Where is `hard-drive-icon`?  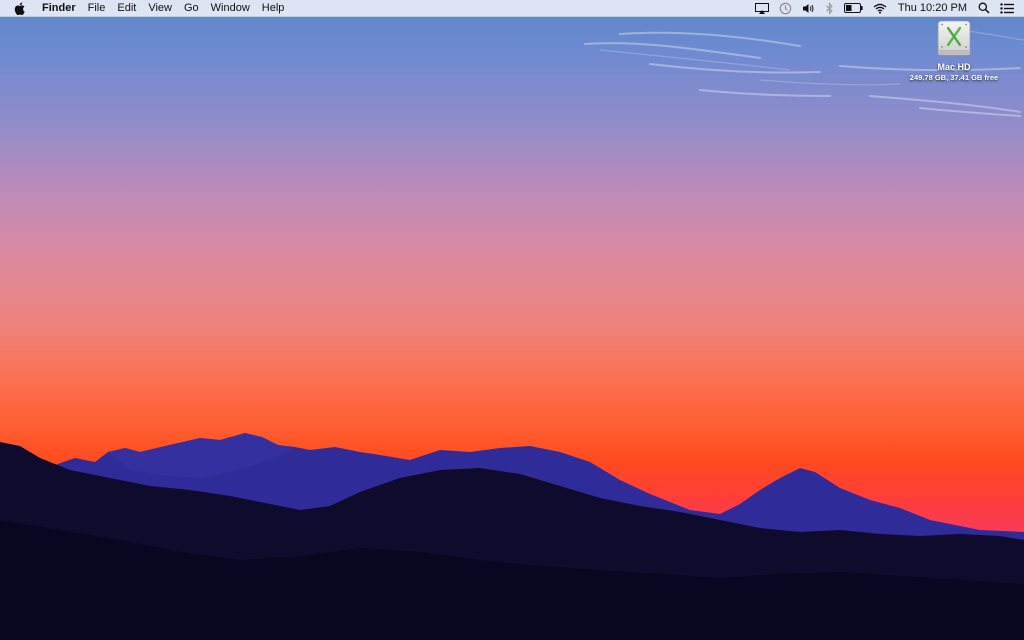 hard-drive-icon is located at coordinates (954, 39).